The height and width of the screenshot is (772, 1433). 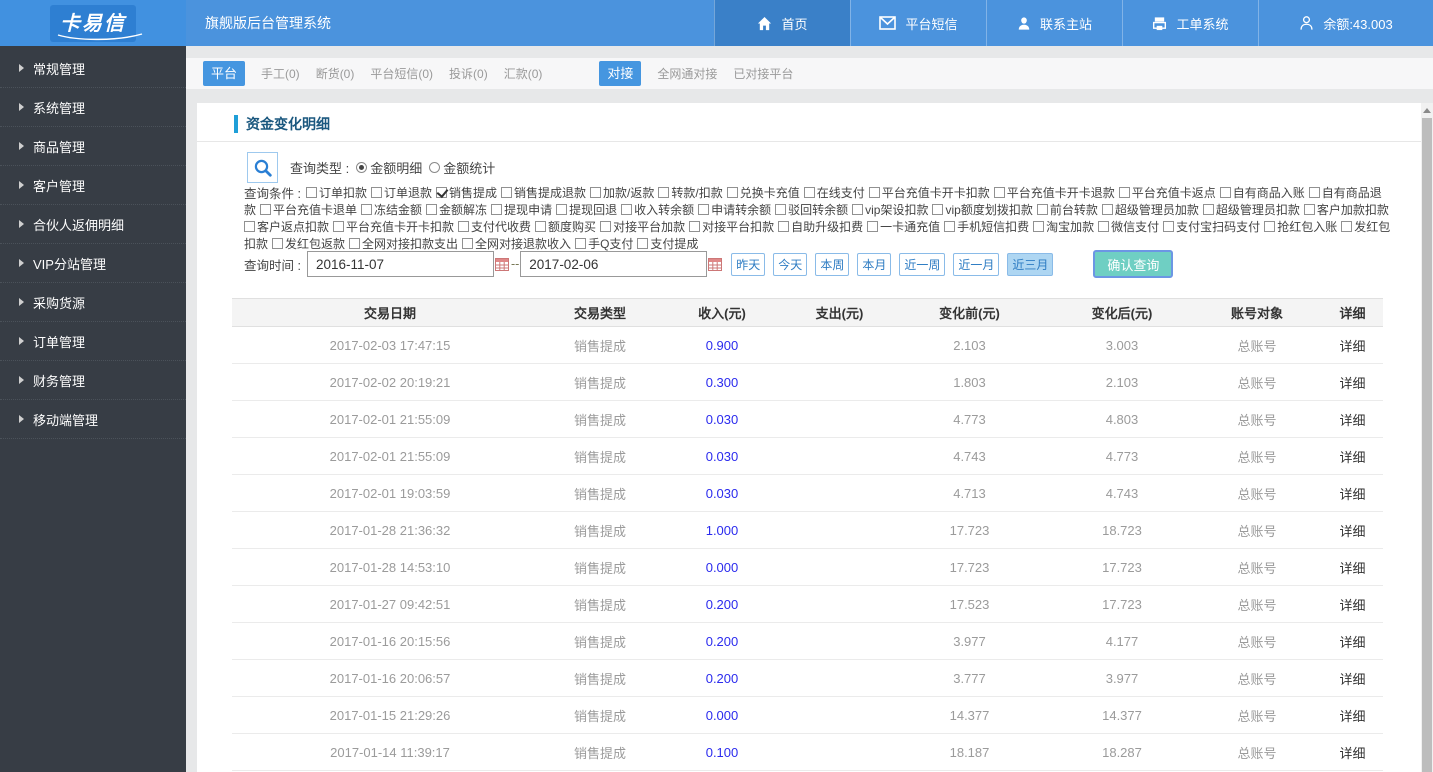 What do you see at coordinates (400, 264) in the screenshot?
I see `date-from-input` at bounding box center [400, 264].